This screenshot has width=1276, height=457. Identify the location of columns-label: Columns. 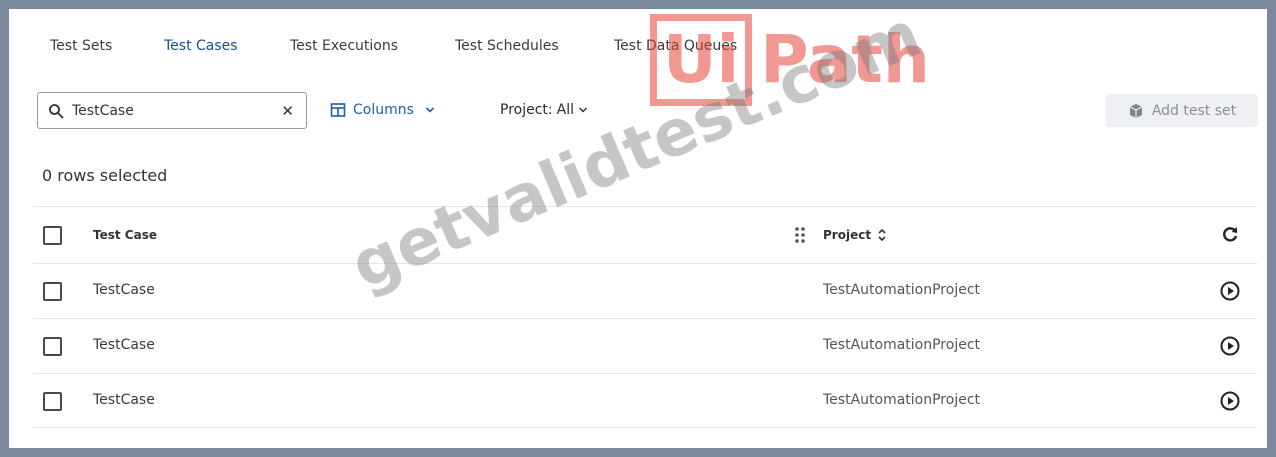
(383, 110).